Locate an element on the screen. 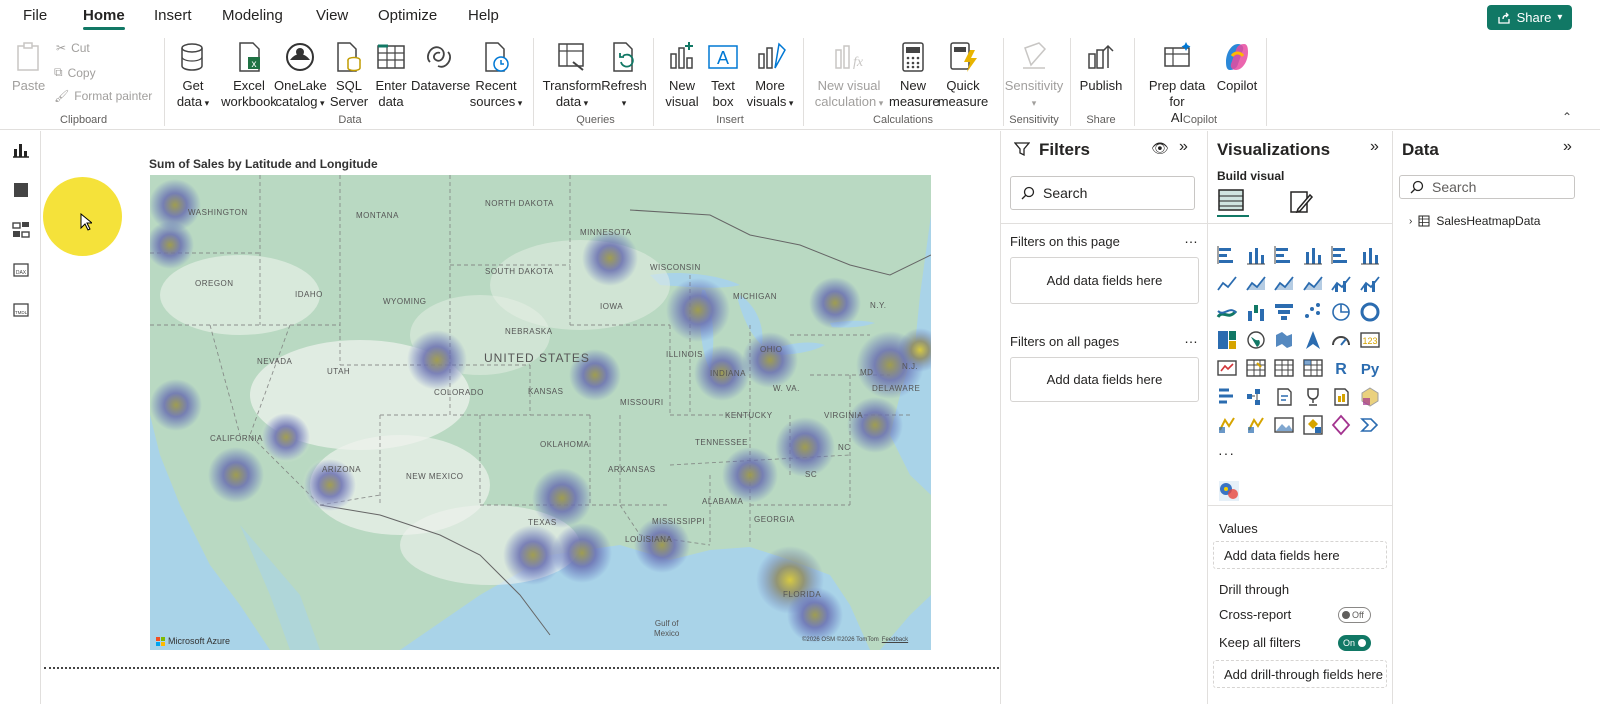  menu-modeling: Modeling is located at coordinates (252, 15).